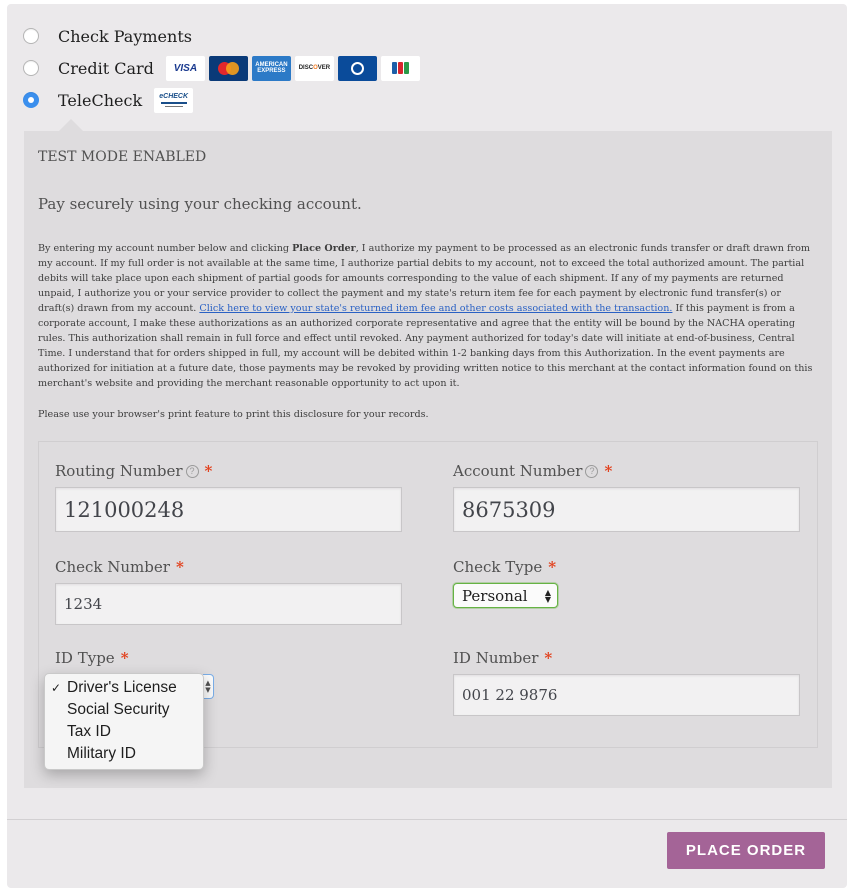 Image resolution: width=854 pixels, height=895 pixels. What do you see at coordinates (324, 248) in the screenshot?
I see `auth-bold-place-order: Place Order` at bounding box center [324, 248].